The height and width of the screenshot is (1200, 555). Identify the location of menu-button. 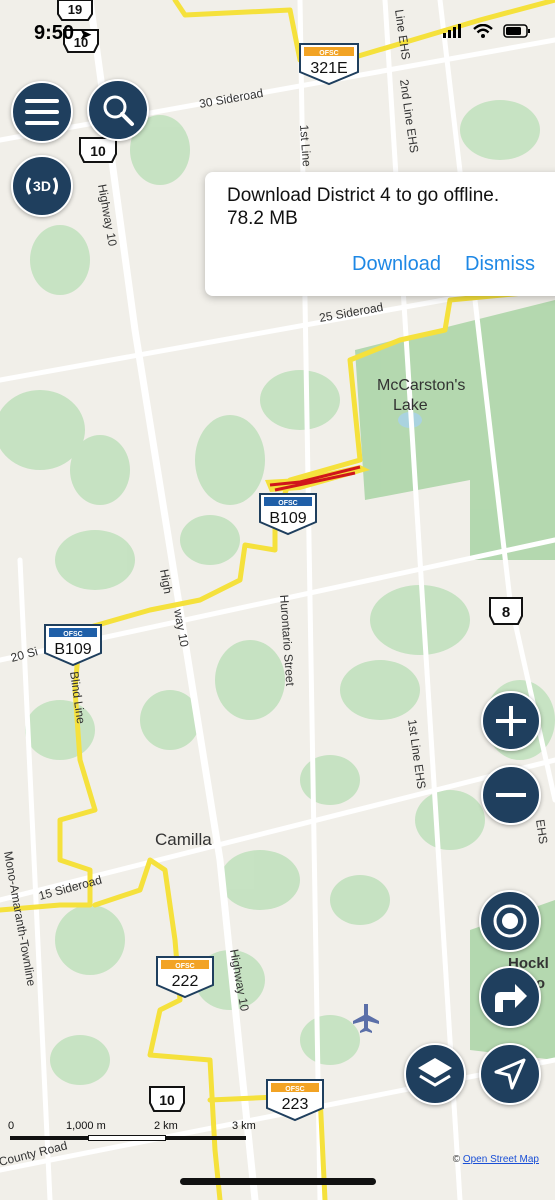
(42, 112).